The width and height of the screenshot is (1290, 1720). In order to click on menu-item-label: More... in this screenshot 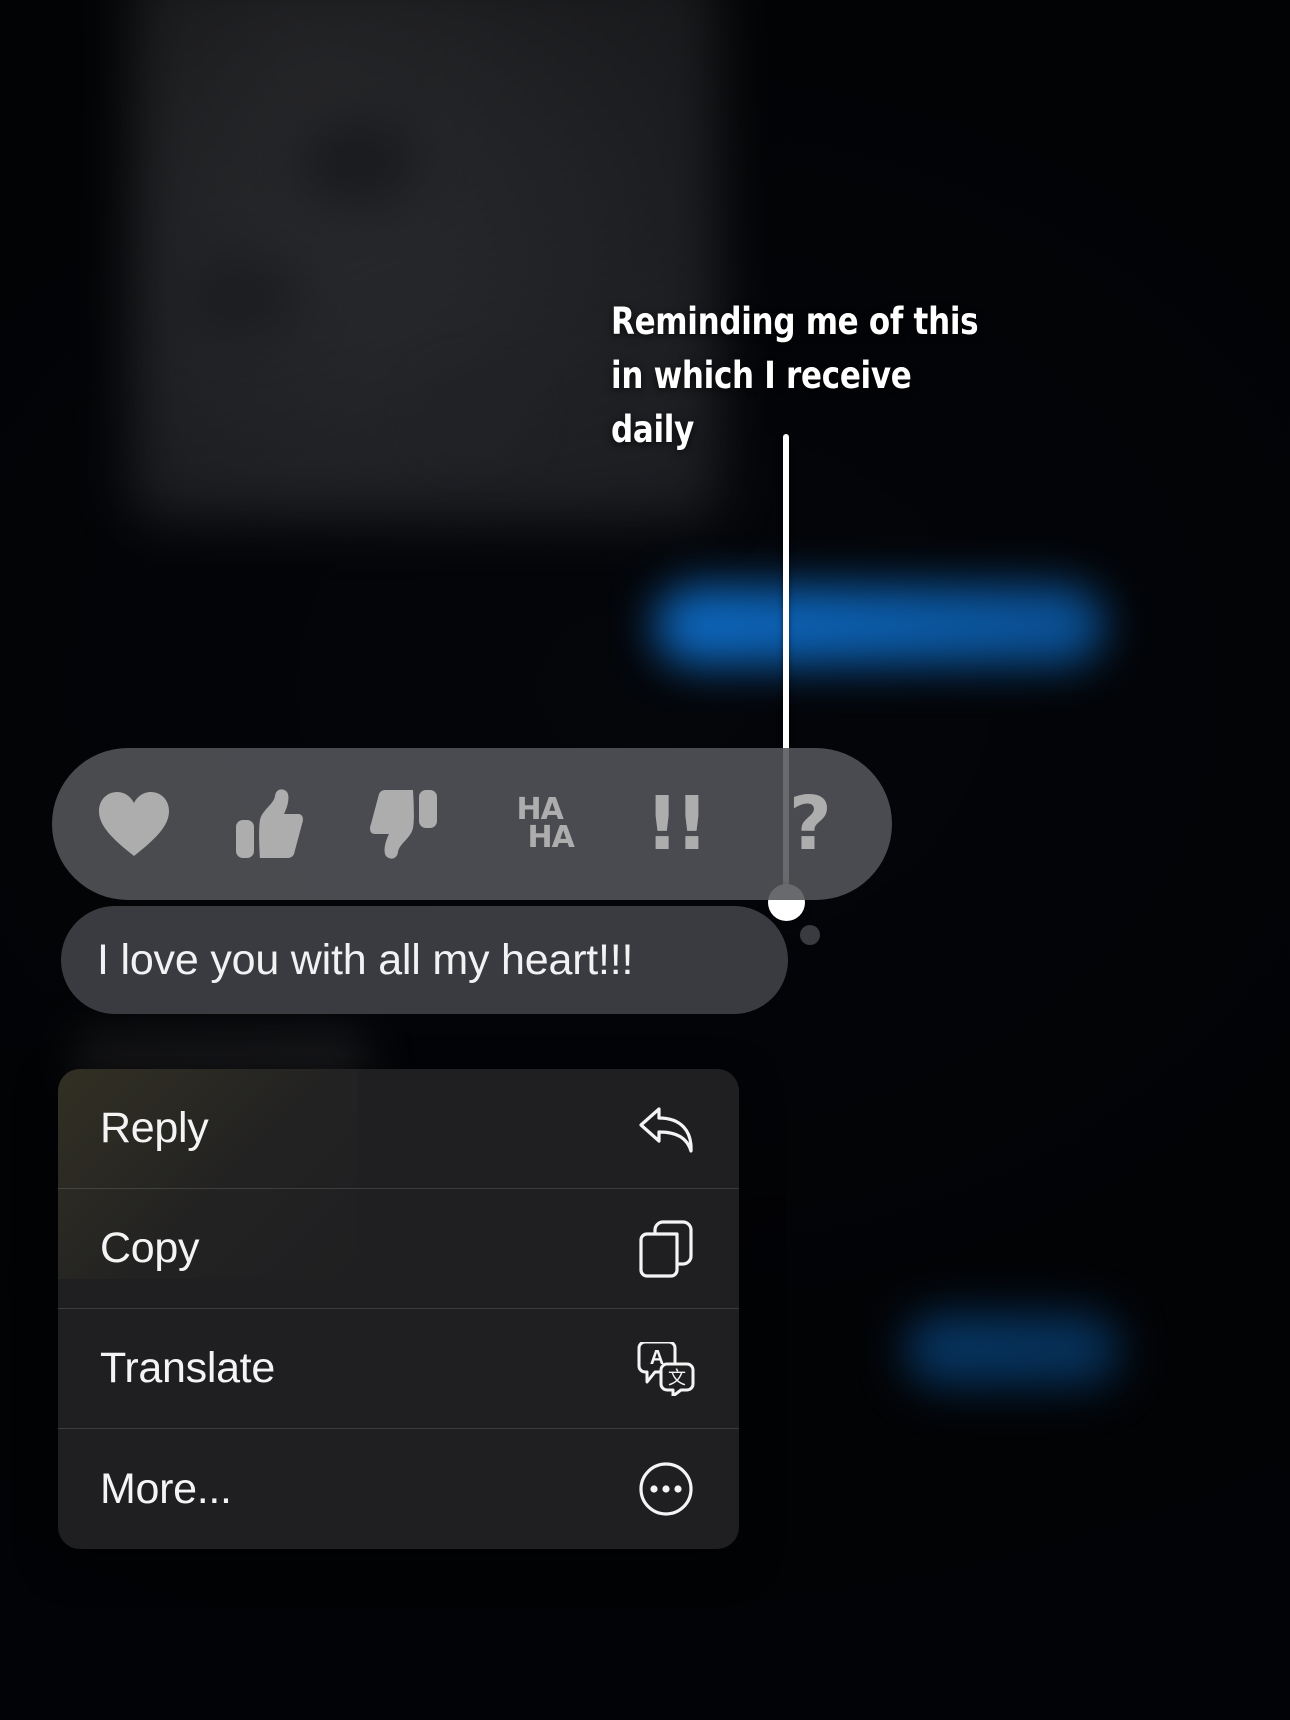, I will do `click(166, 1488)`.